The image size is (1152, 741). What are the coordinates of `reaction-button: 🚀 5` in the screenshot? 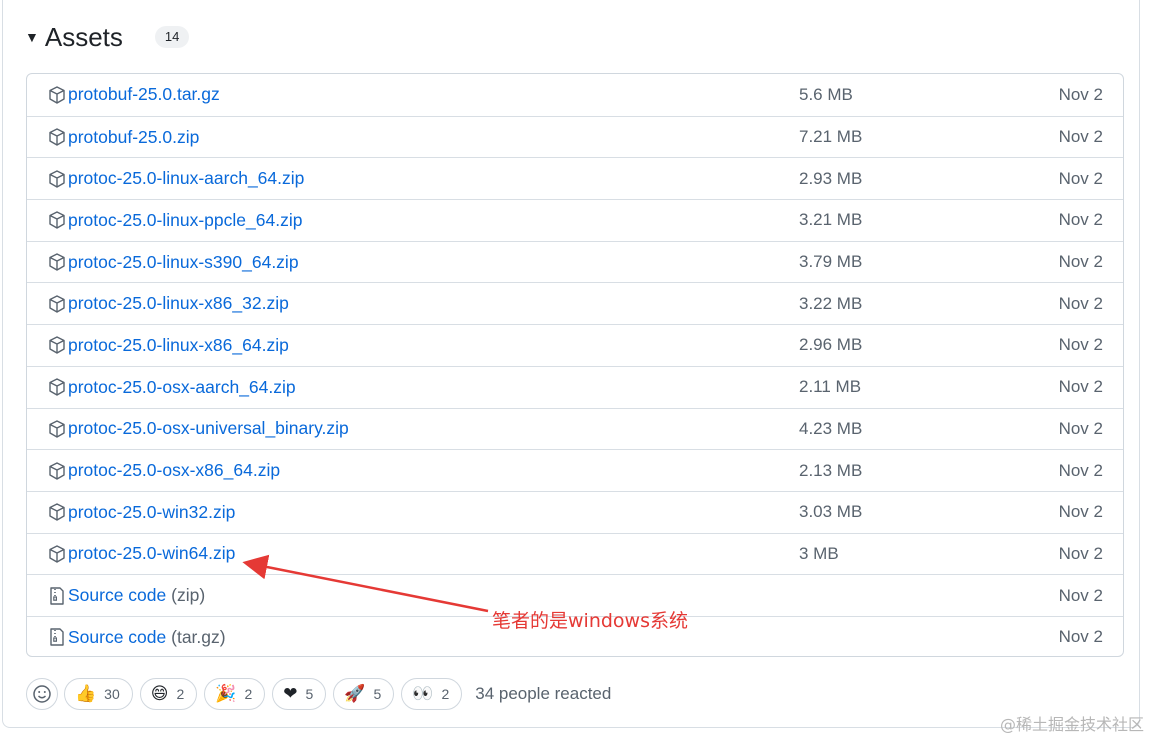 It's located at (364, 694).